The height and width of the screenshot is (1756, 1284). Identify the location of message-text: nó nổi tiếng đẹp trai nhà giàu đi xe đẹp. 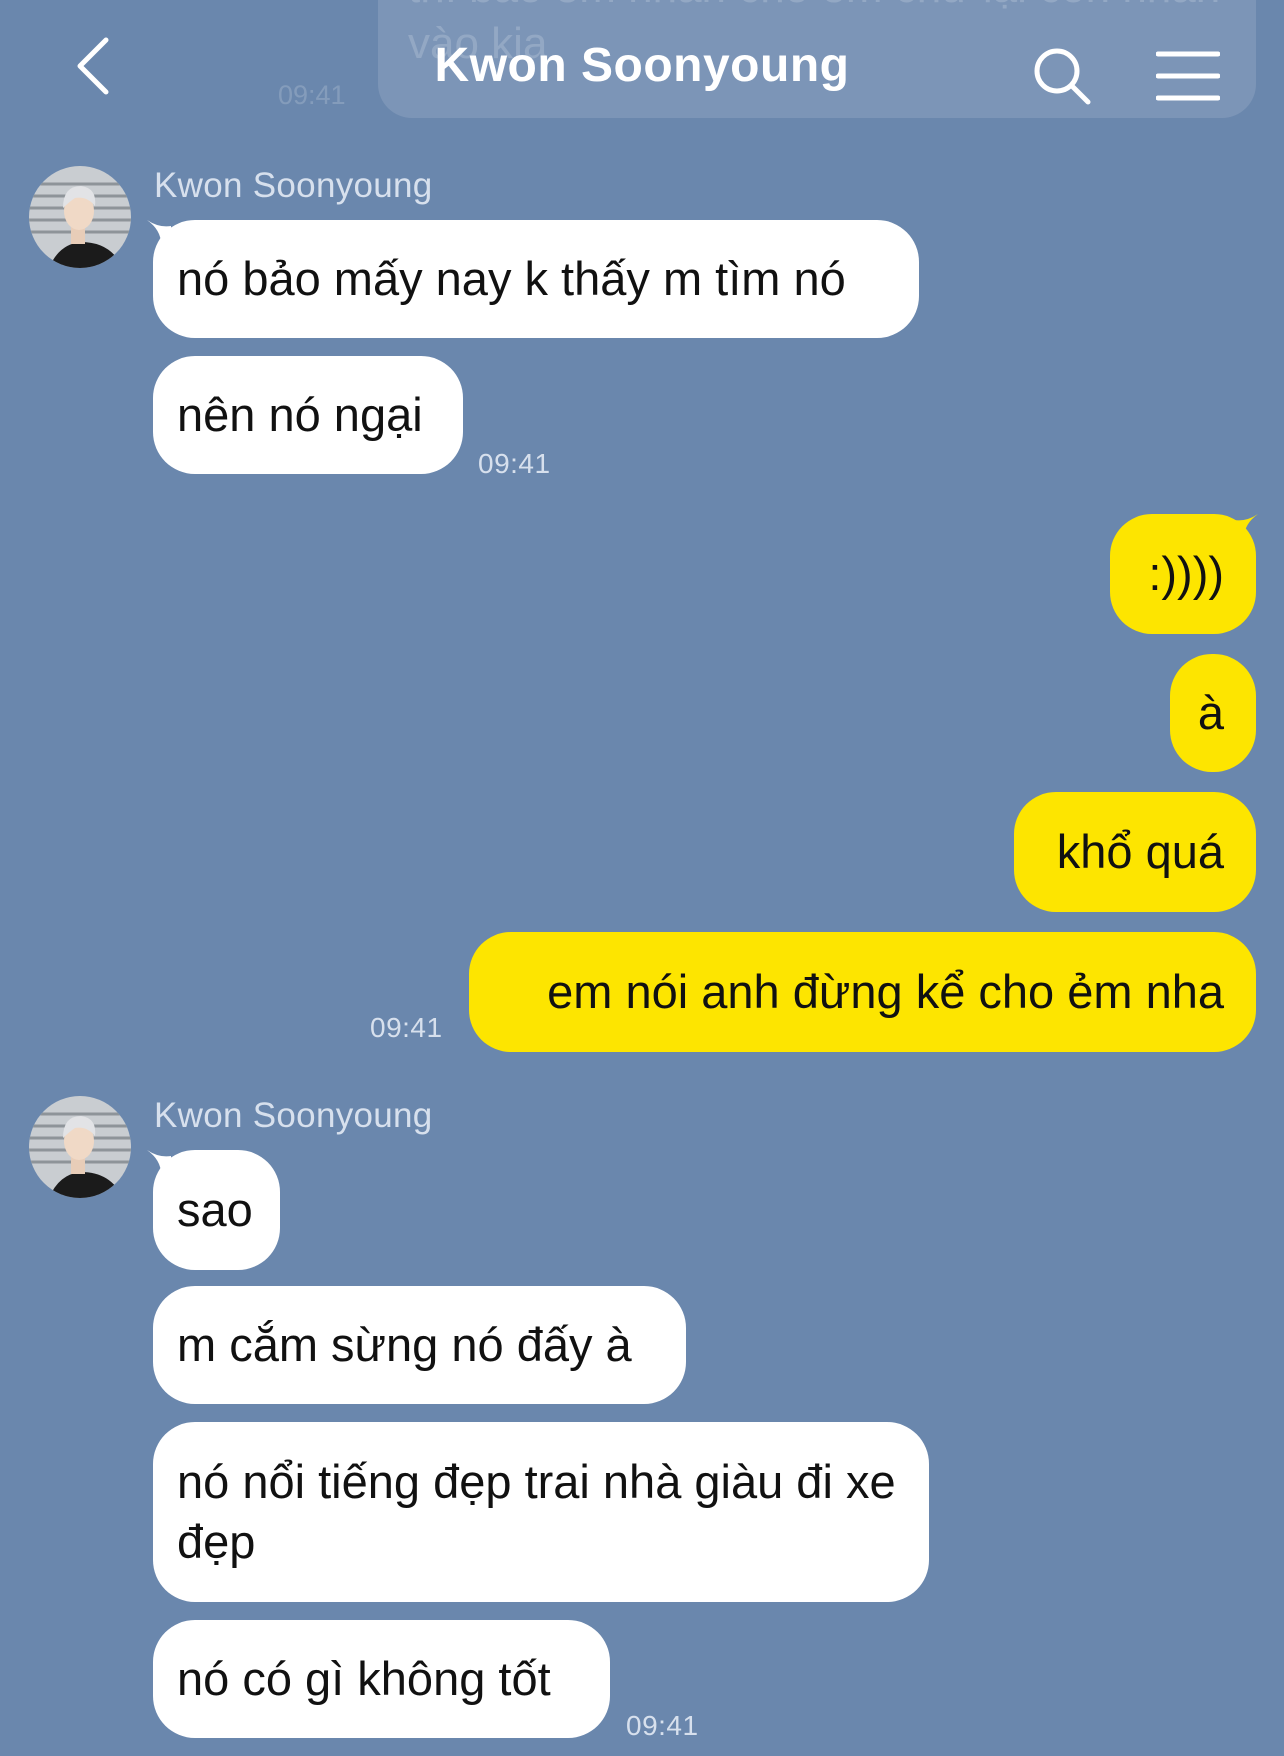
(536, 1511).